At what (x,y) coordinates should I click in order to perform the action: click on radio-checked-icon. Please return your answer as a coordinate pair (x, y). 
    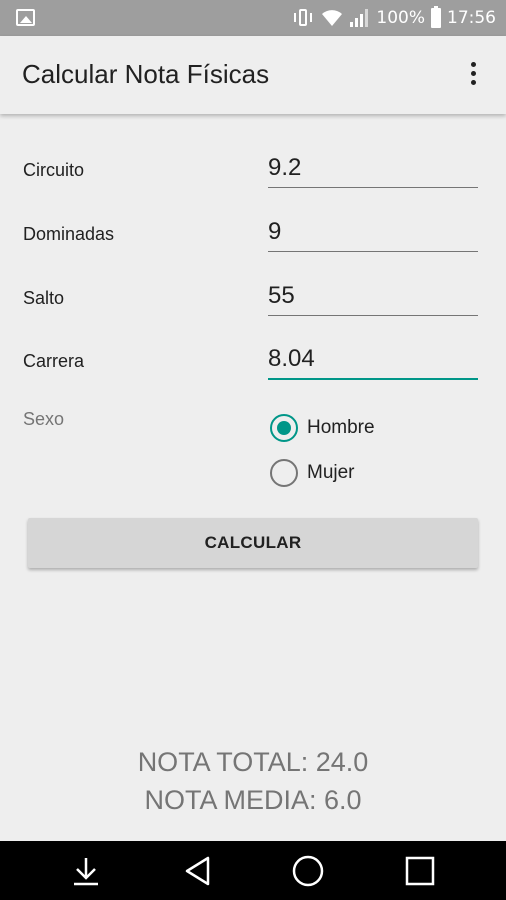
    Looking at the image, I should click on (284, 428).